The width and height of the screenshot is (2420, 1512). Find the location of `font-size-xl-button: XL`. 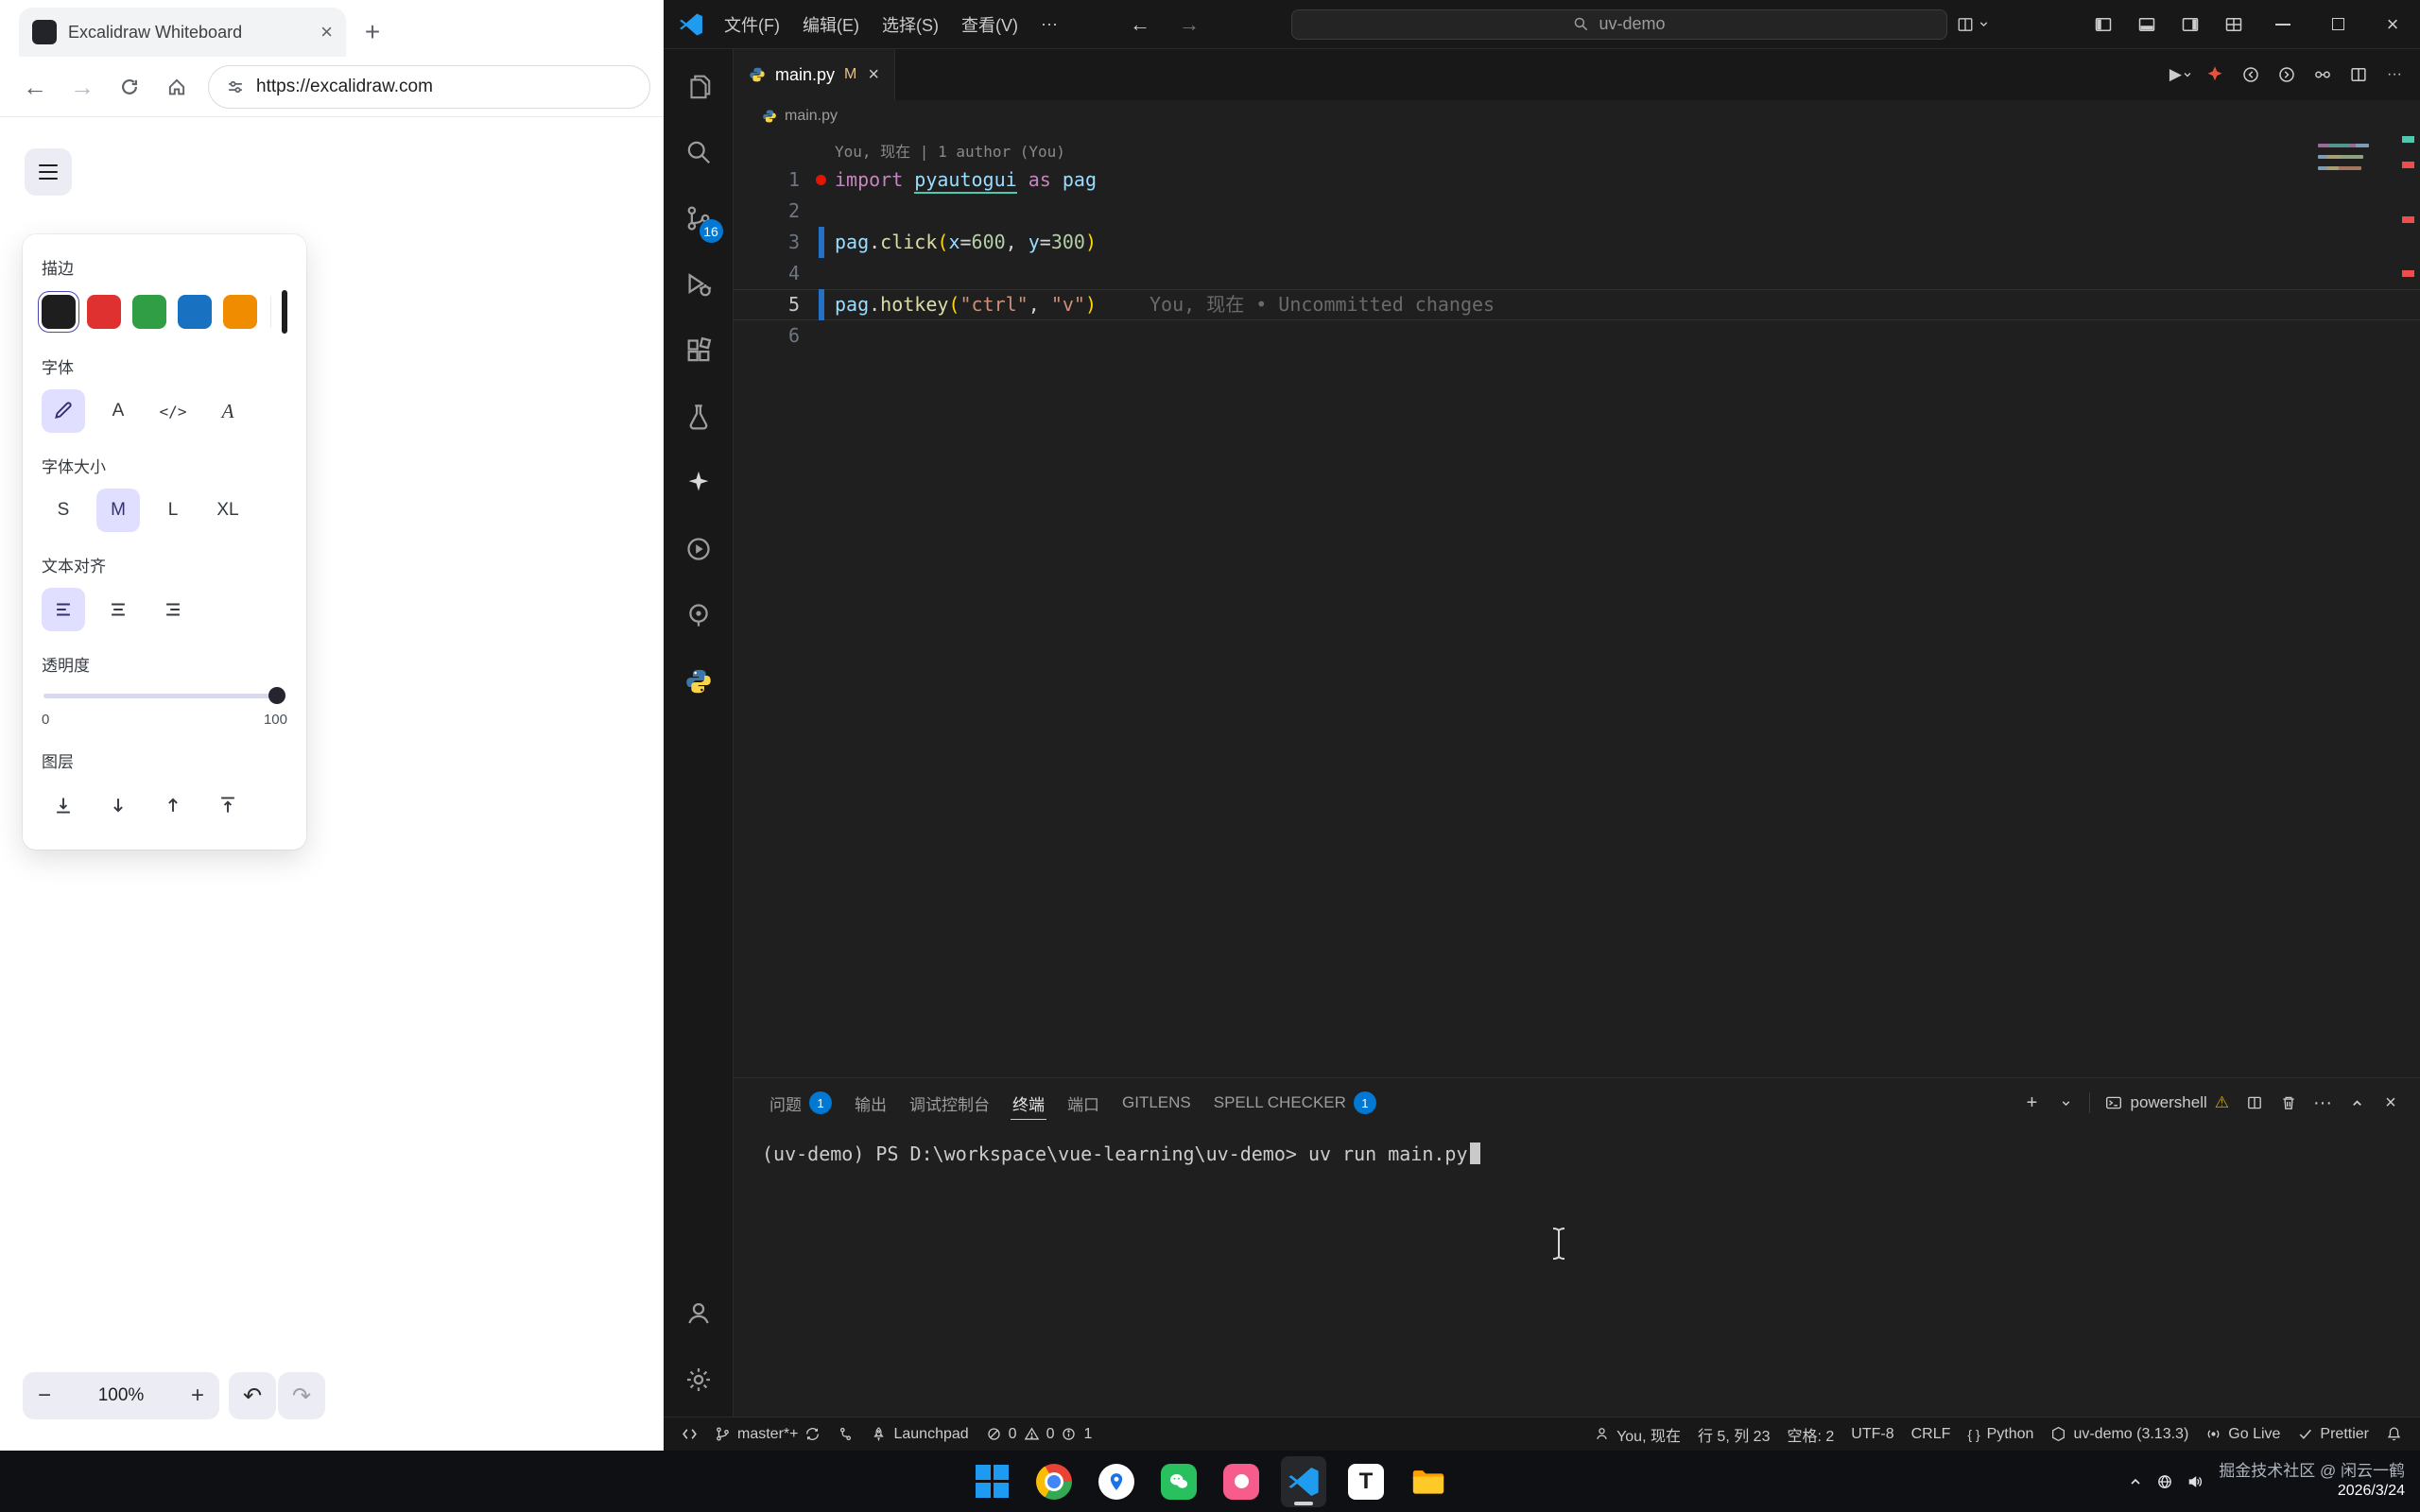

font-size-xl-button: XL is located at coordinates (228, 510).